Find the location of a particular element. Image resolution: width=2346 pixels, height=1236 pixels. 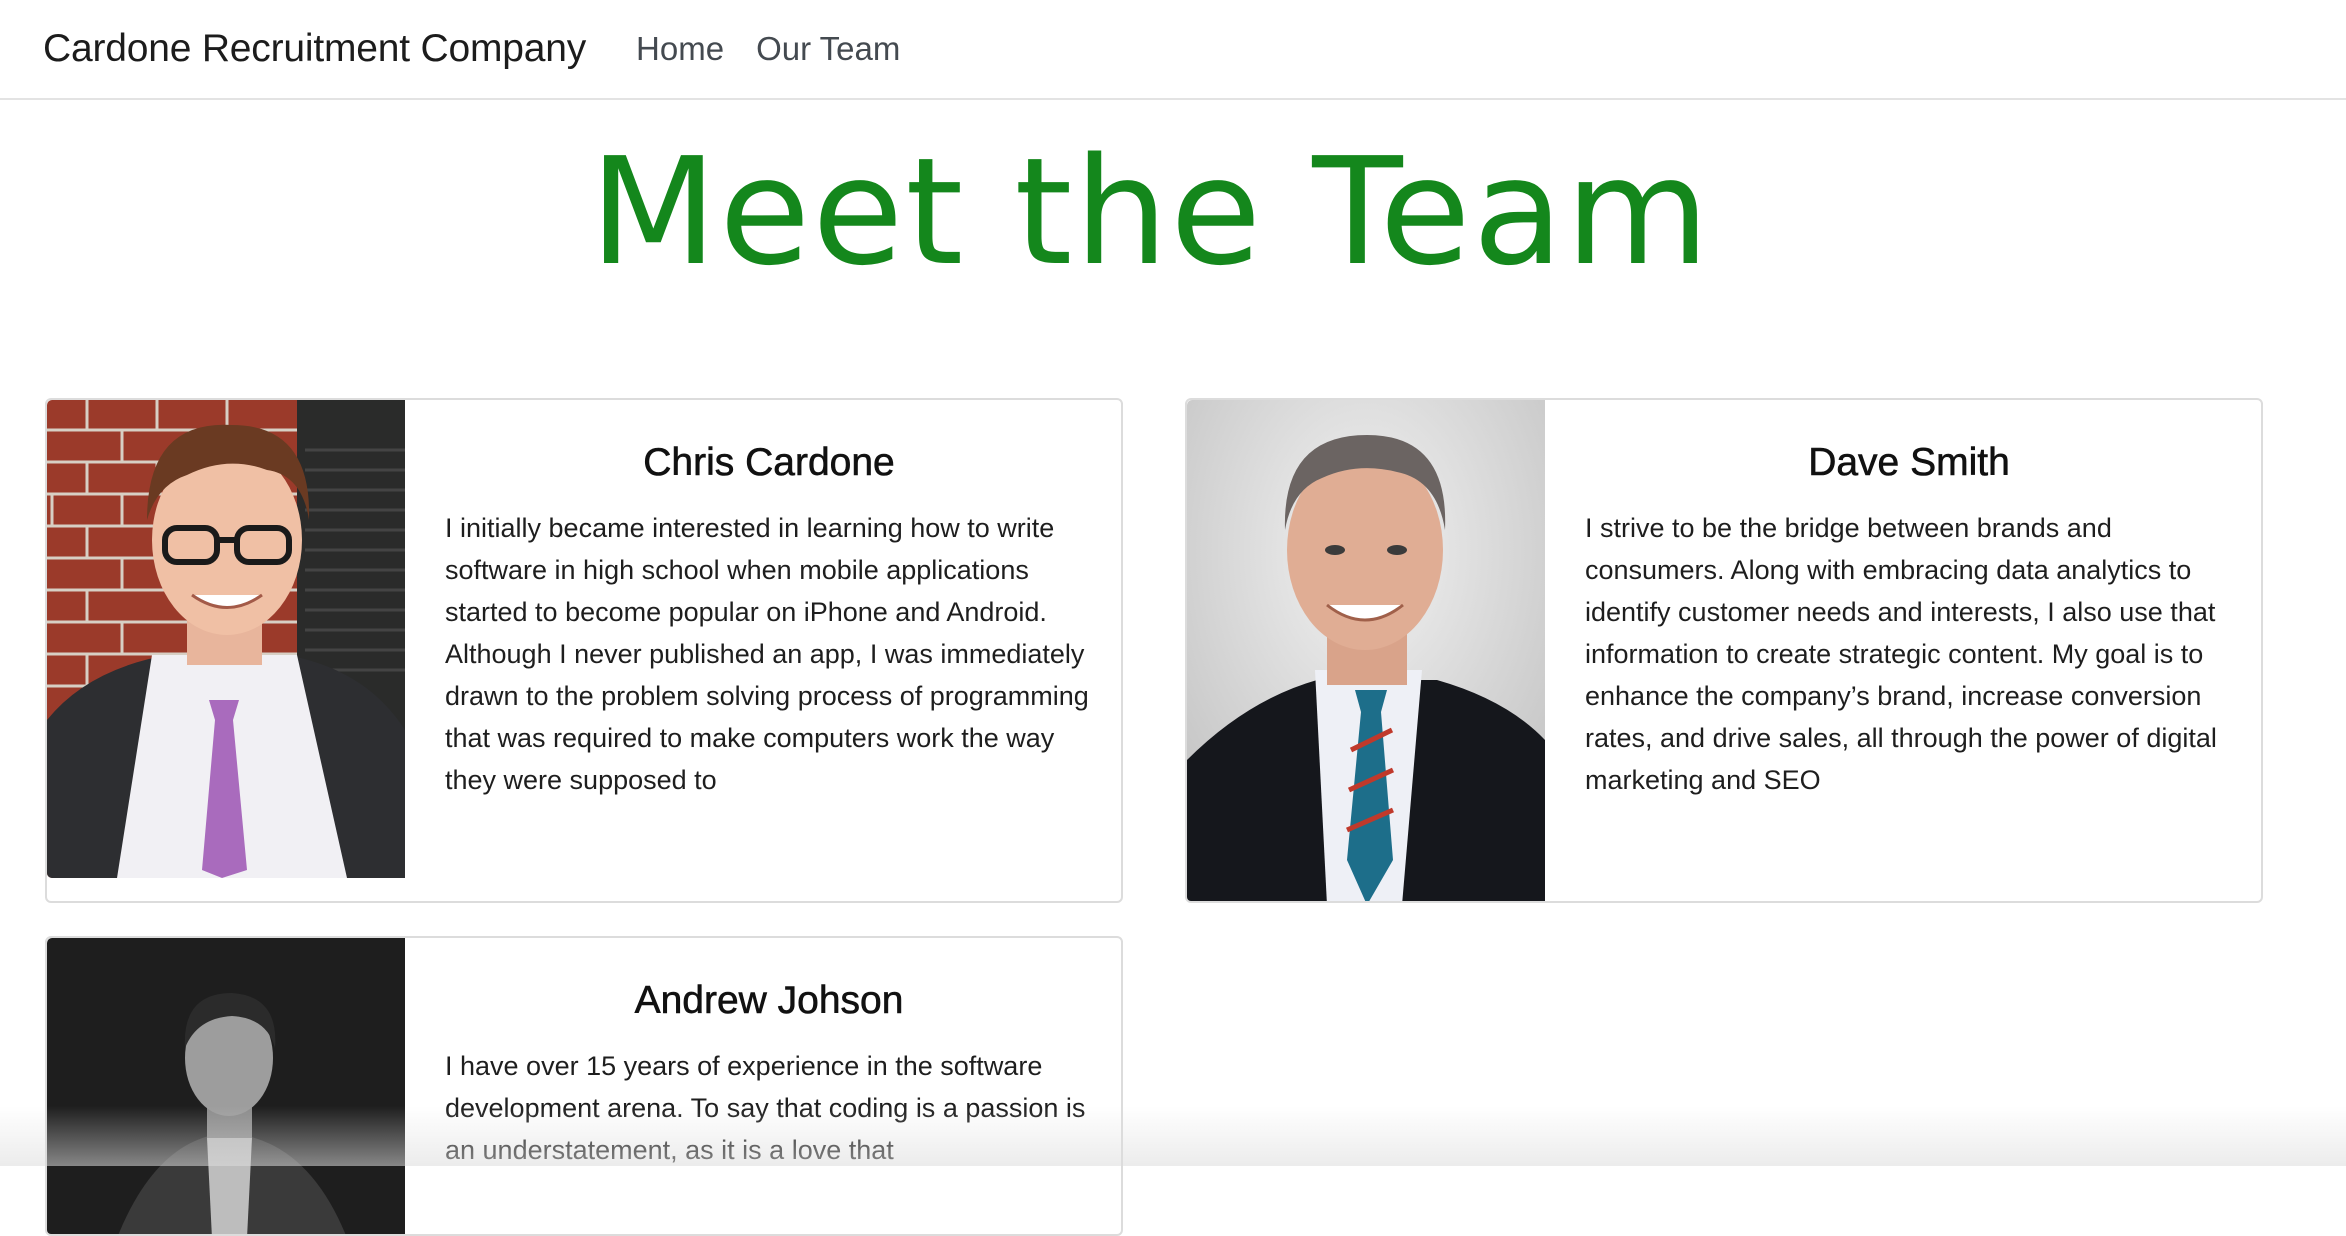

profile-photo-chris-image is located at coordinates (226, 639).